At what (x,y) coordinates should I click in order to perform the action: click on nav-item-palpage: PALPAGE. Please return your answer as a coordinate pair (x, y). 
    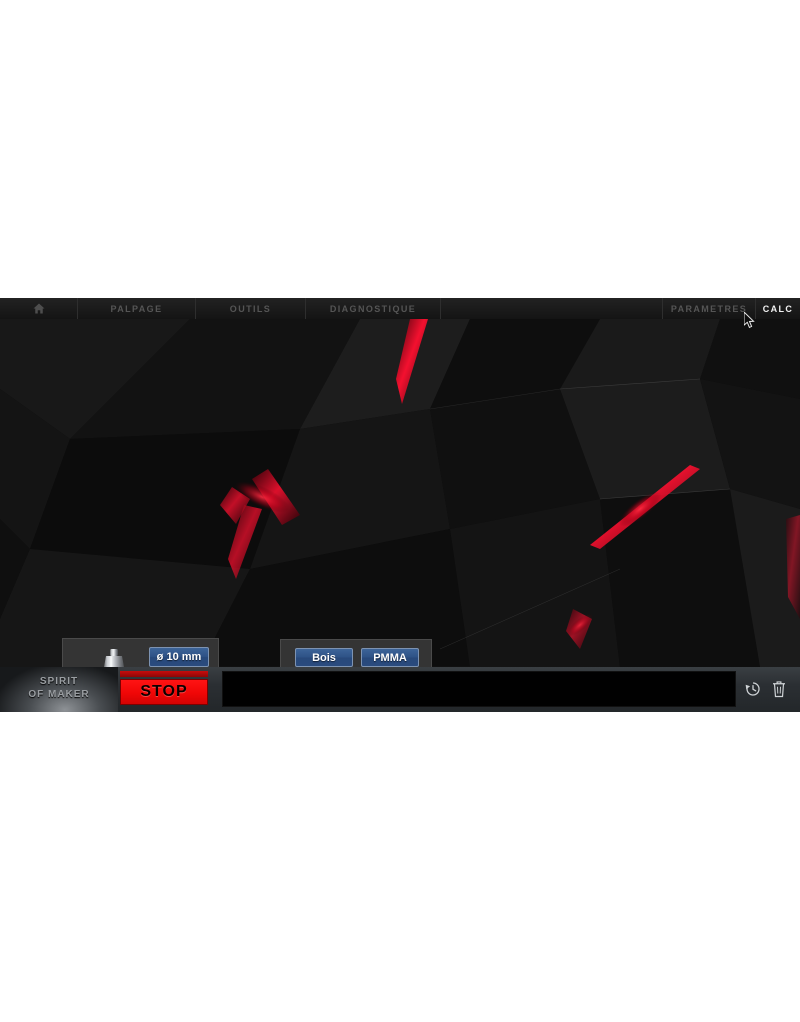
    Looking at the image, I should click on (137, 308).